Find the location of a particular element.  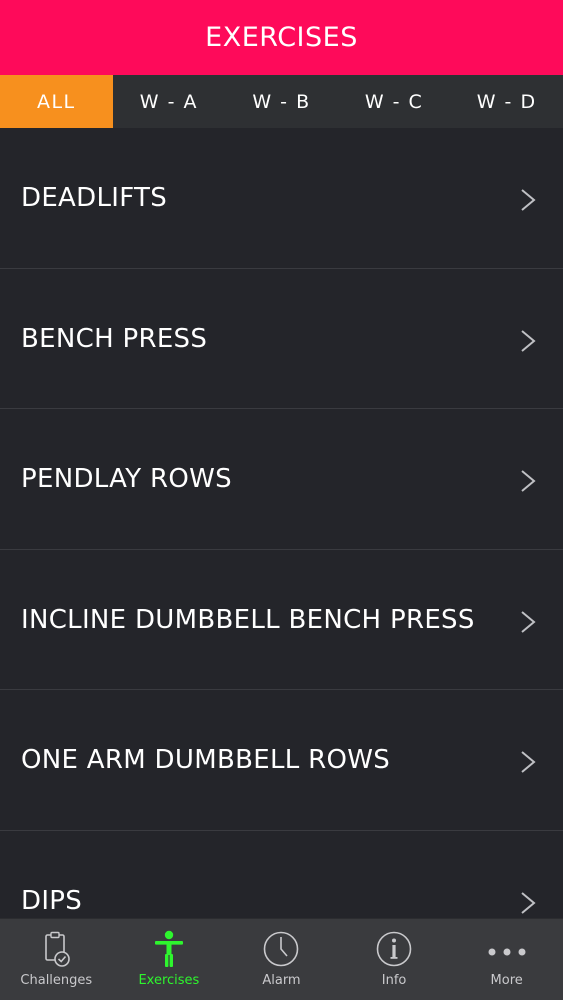

more-dots-icon is located at coordinates (507, 952).